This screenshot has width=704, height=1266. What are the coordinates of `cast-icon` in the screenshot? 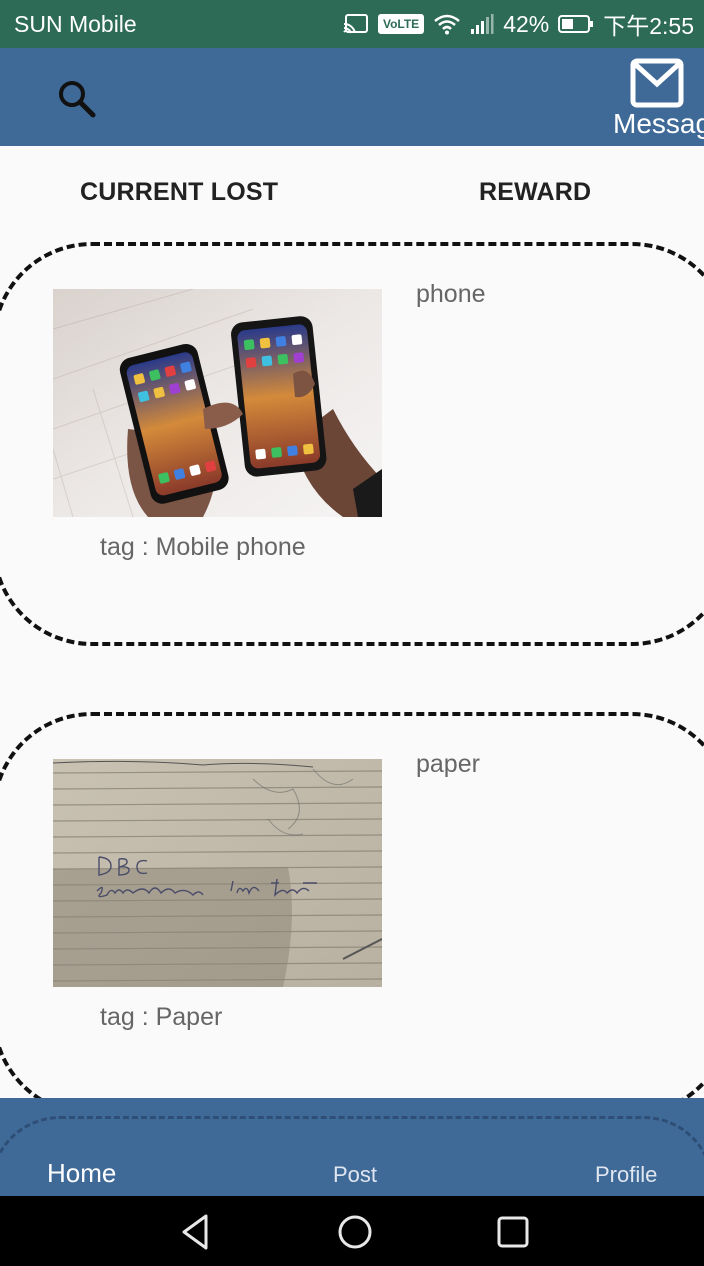 It's located at (356, 24).